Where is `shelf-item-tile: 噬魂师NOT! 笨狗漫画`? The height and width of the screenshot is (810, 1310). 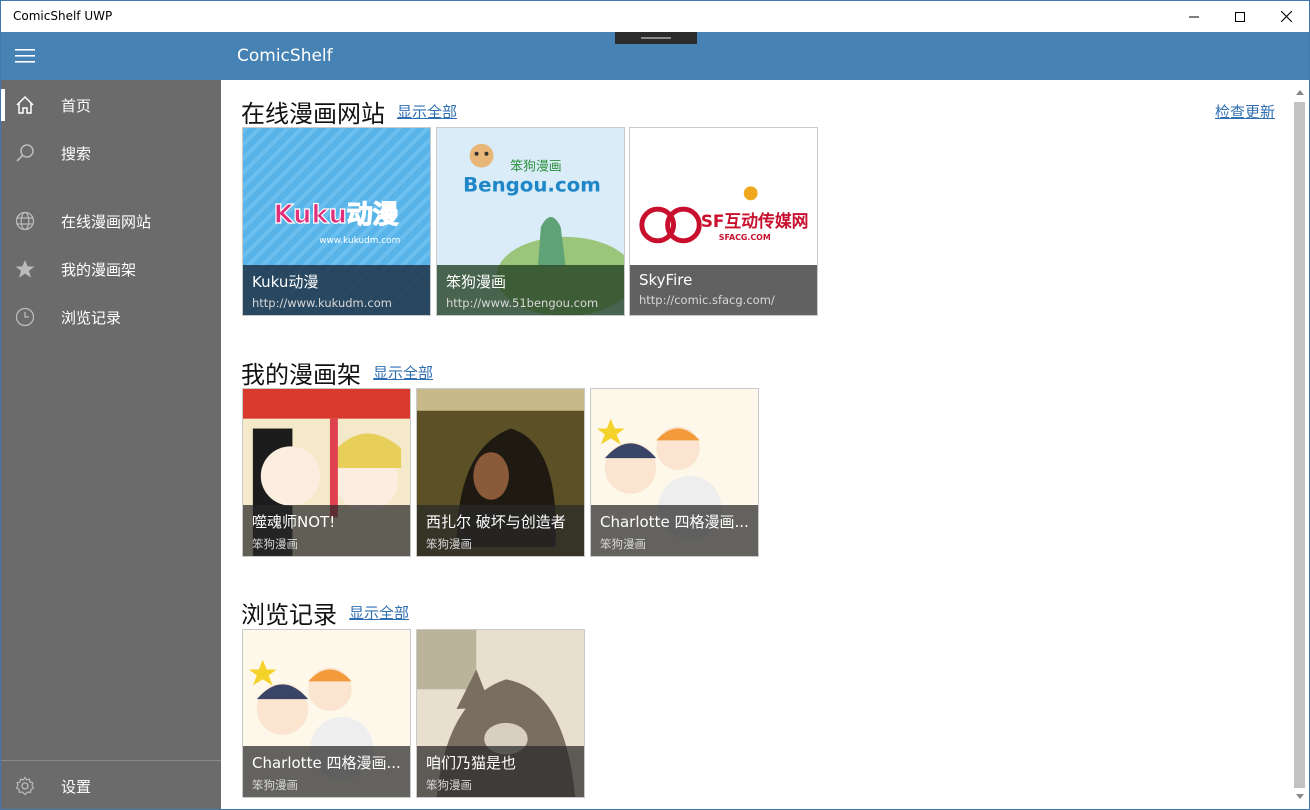 shelf-item-tile: 噬魂师NOT! 笨狗漫画 is located at coordinates (326, 472).